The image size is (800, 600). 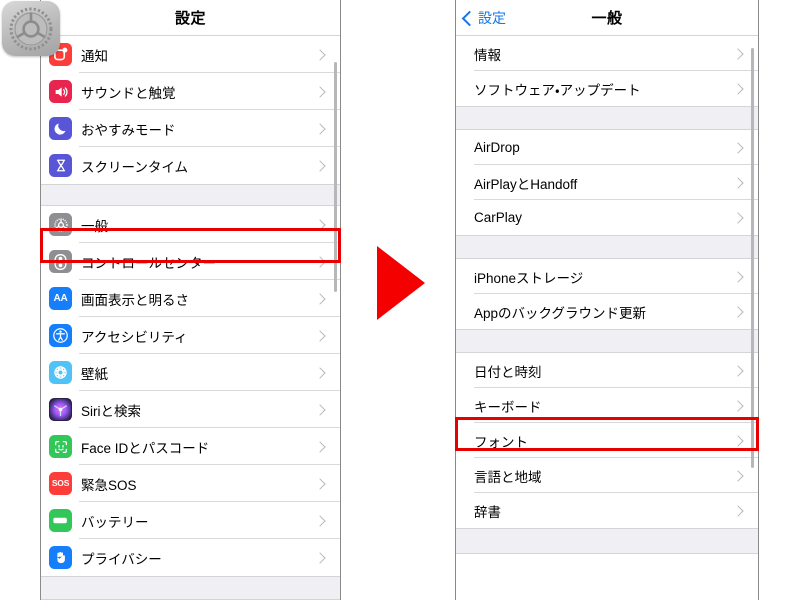 What do you see at coordinates (145, 448) in the screenshot?
I see `settings-row-label: Face IDとパスコード` at bounding box center [145, 448].